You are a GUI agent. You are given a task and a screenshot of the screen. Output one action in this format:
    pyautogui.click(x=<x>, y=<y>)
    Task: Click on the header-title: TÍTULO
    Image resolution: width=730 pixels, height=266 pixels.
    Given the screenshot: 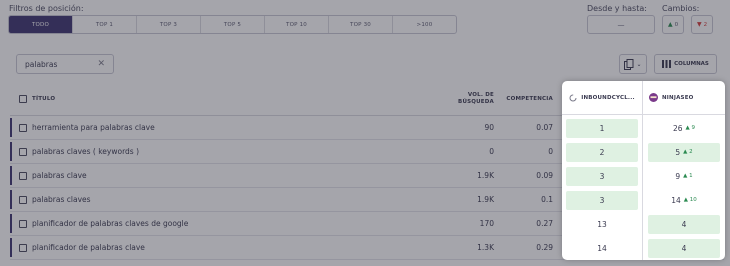 What is the action you would take?
    pyautogui.click(x=44, y=98)
    